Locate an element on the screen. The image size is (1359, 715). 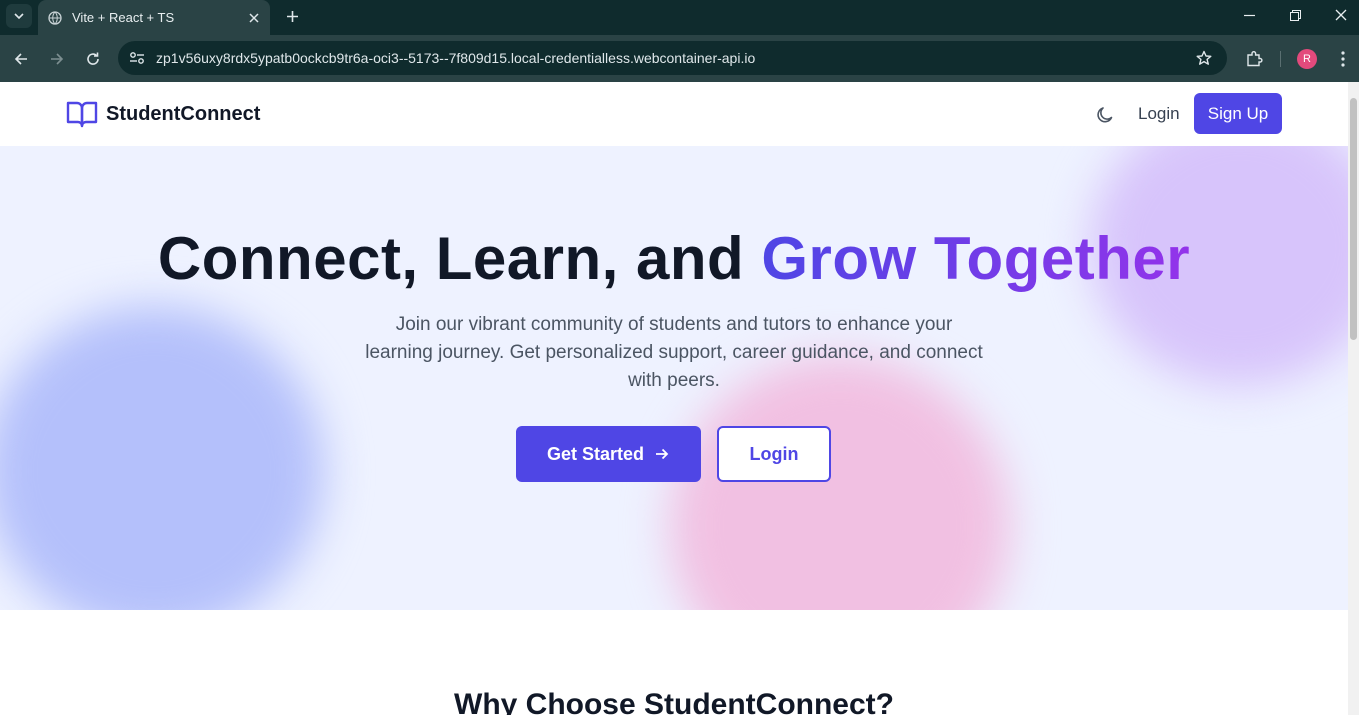
more-vertical-icon is located at coordinates (1343, 59).